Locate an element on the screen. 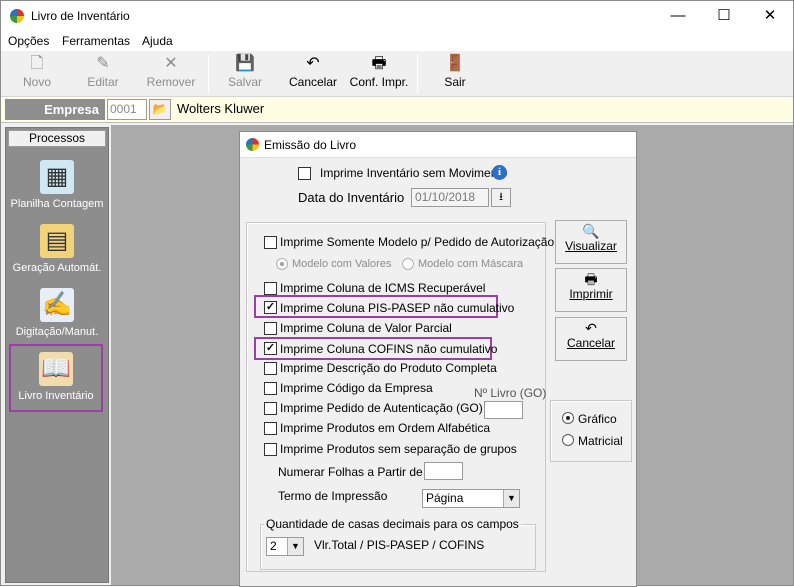 The image size is (794, 587). calculator-icon: ▦ is located at coordinates (57, 177).